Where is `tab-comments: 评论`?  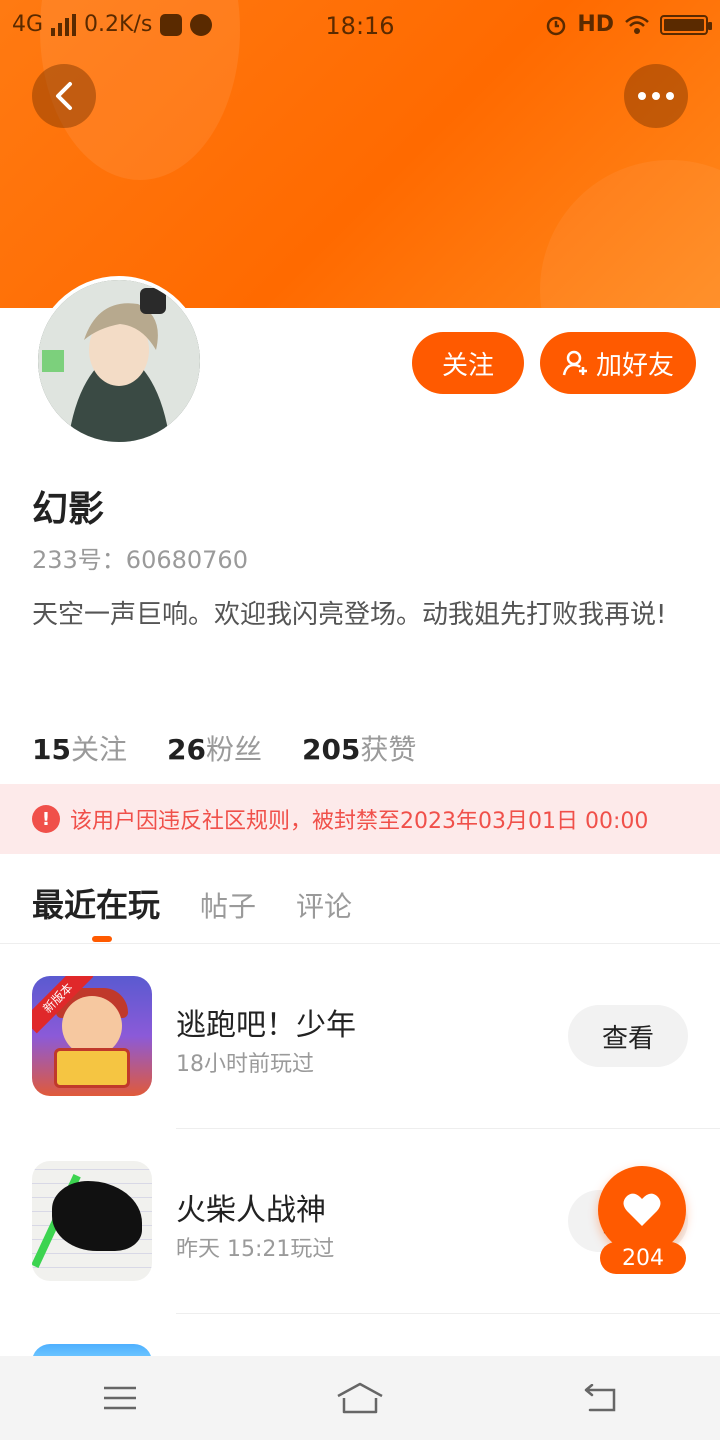
tab-comments: 评论 is located at coordinates (324, 905).